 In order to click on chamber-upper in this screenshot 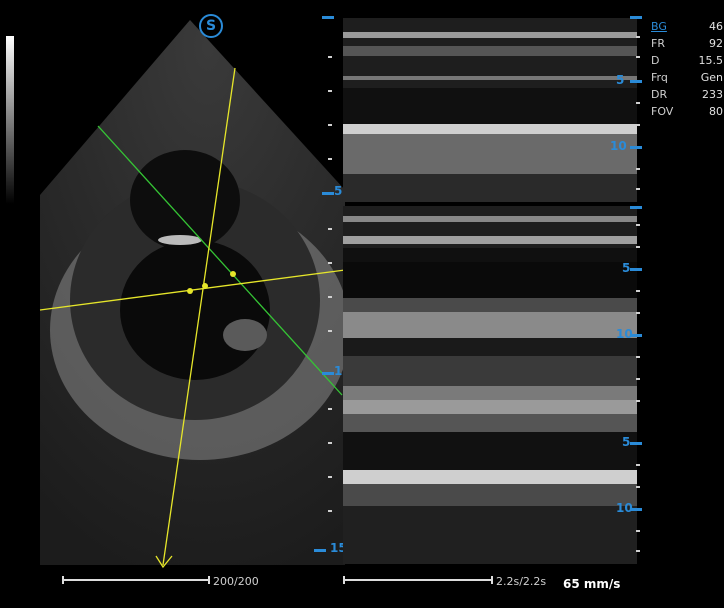, I will do `click(185, 200)`.